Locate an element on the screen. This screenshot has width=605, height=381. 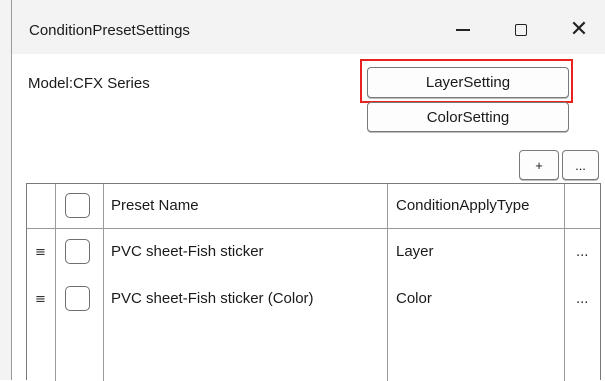
apply-type-cell: Layer is located at coordinates (415, 251).